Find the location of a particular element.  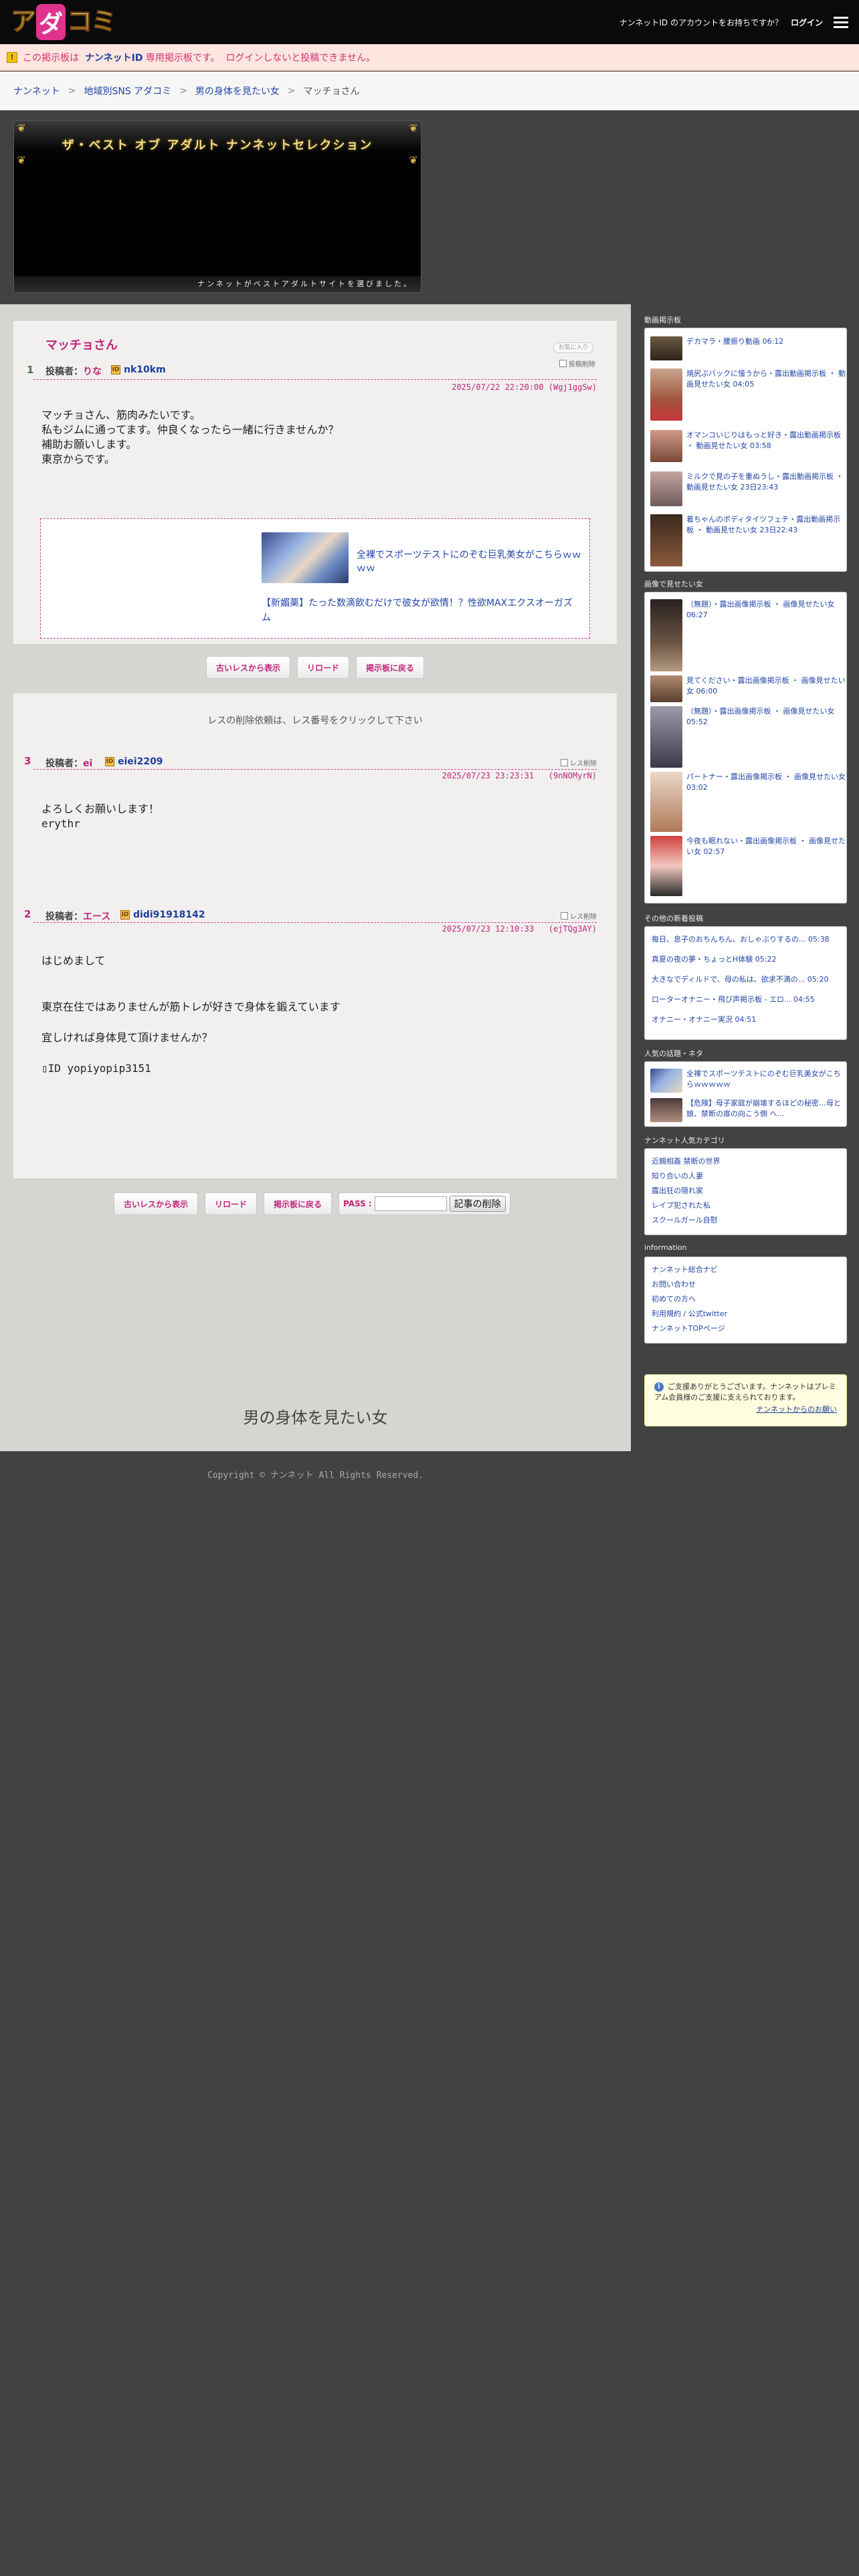

breadcrumb-item-home: ナンネット is located at coordinates (36, 91).